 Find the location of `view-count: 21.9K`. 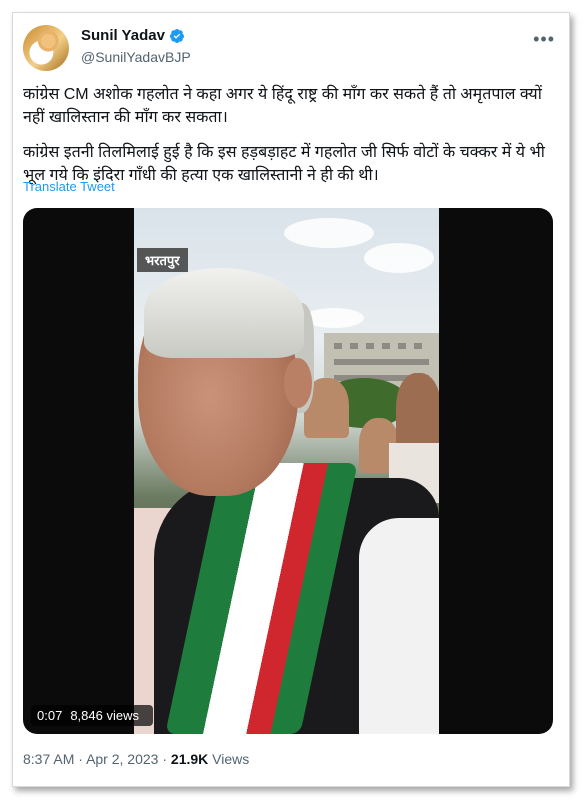

view-count: 21.9K is located at coordinates (189, 759).